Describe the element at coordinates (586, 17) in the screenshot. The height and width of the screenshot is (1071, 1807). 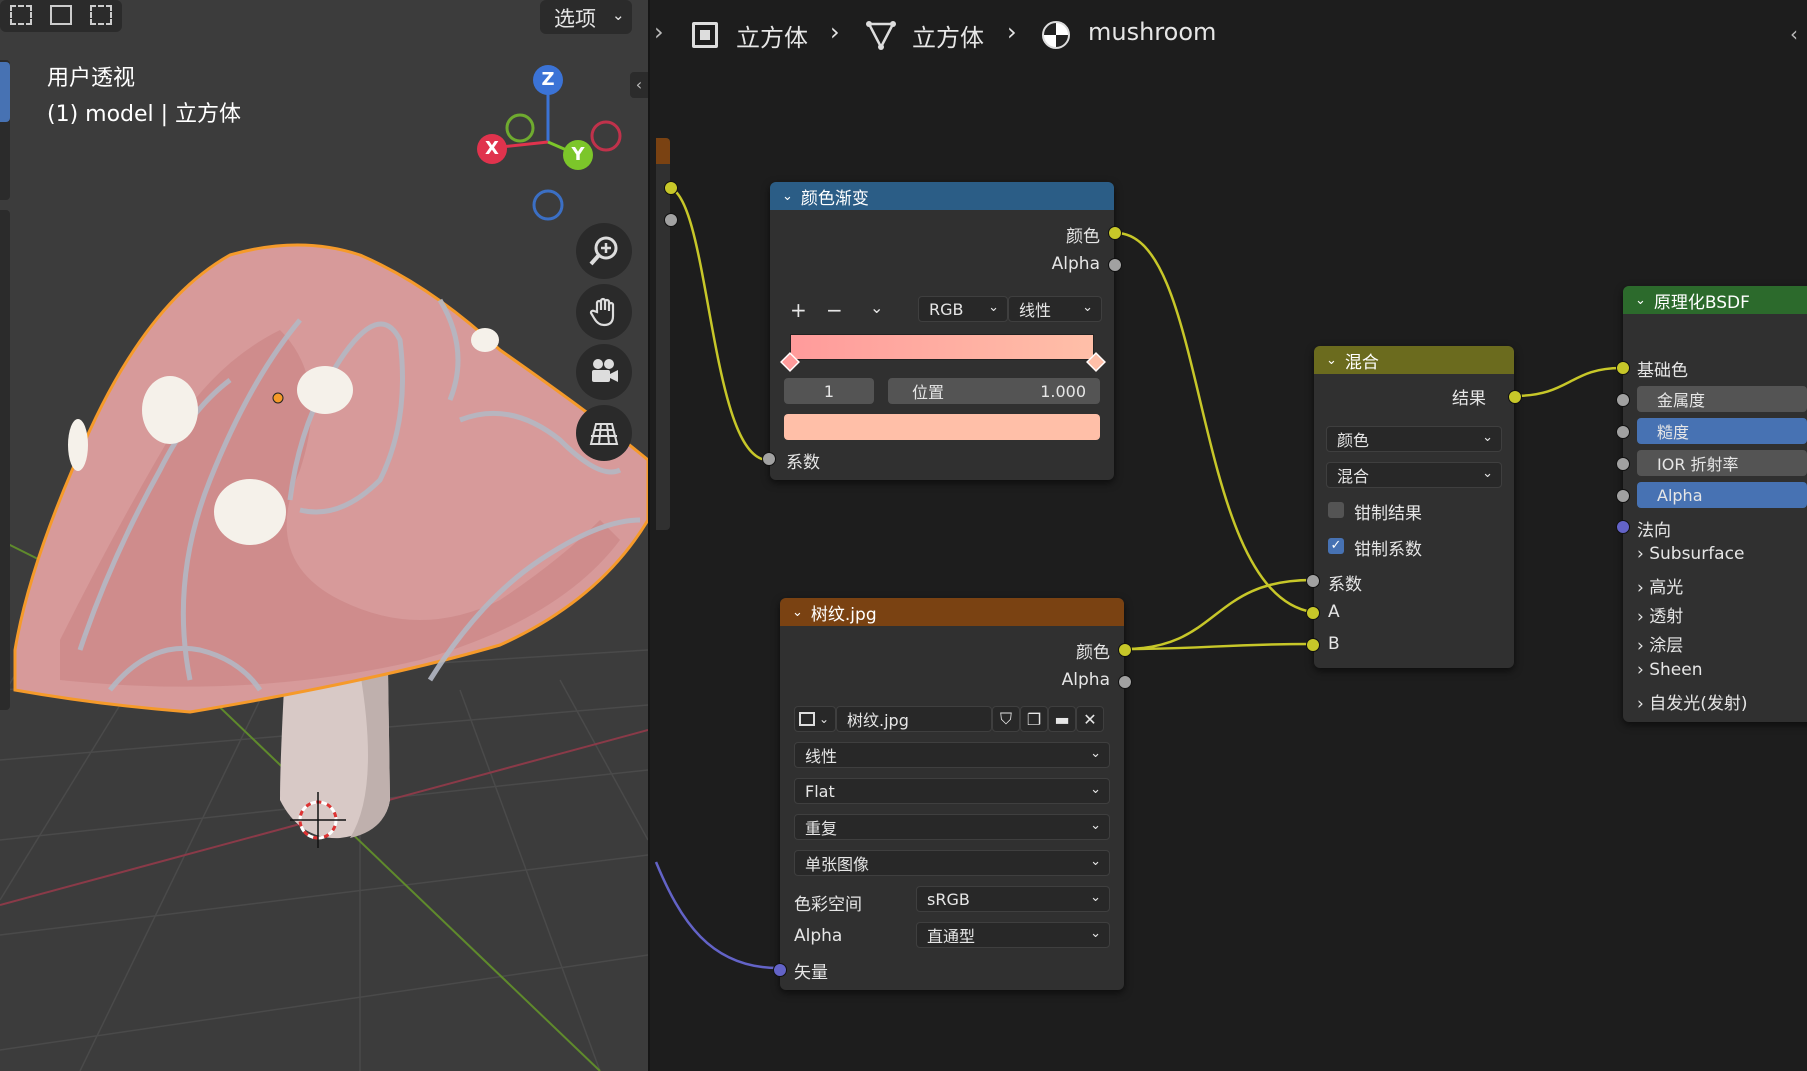
I see `options-dropdown: 选项 ⌄` at that location.